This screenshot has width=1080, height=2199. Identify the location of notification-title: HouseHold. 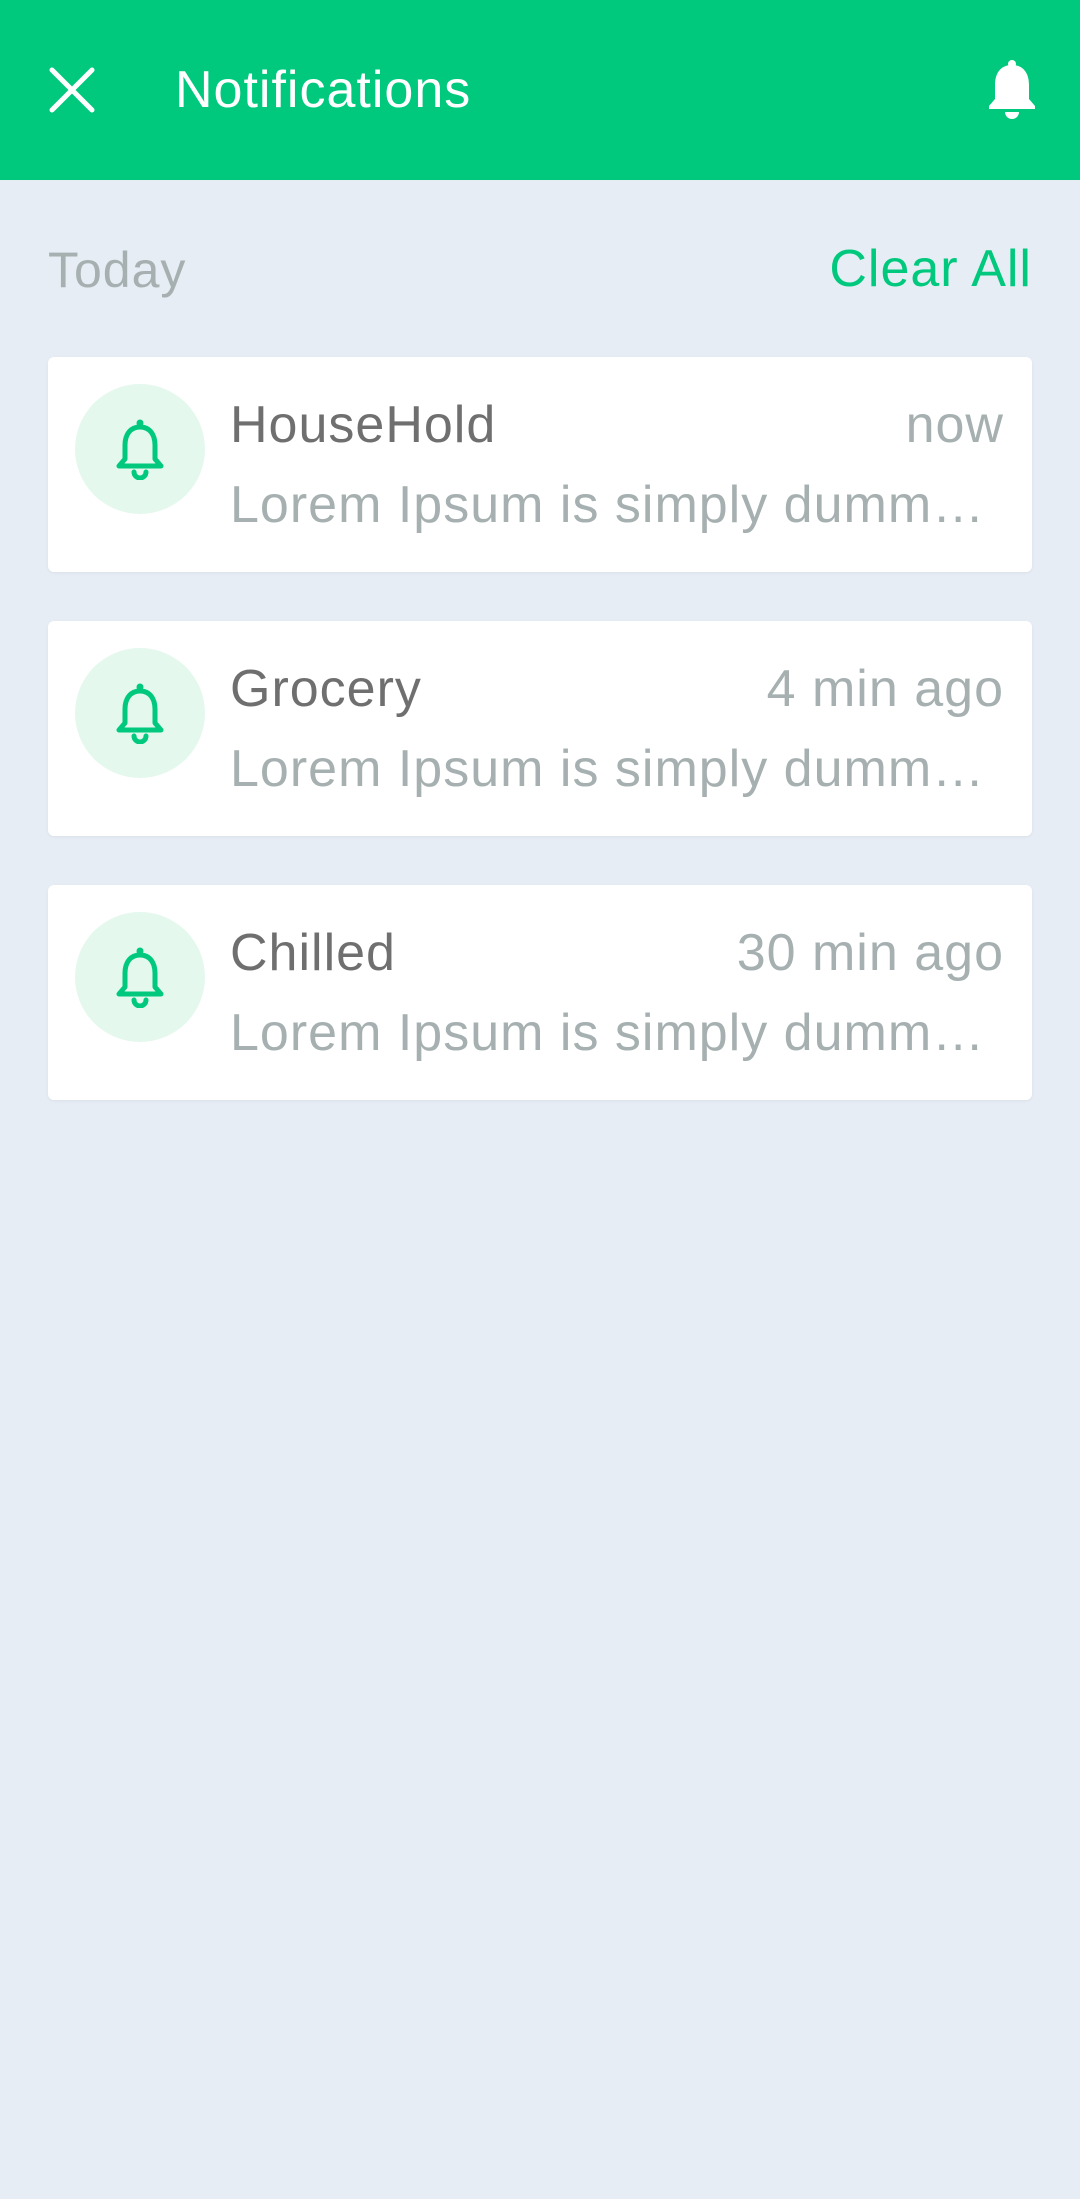
(363, 425).